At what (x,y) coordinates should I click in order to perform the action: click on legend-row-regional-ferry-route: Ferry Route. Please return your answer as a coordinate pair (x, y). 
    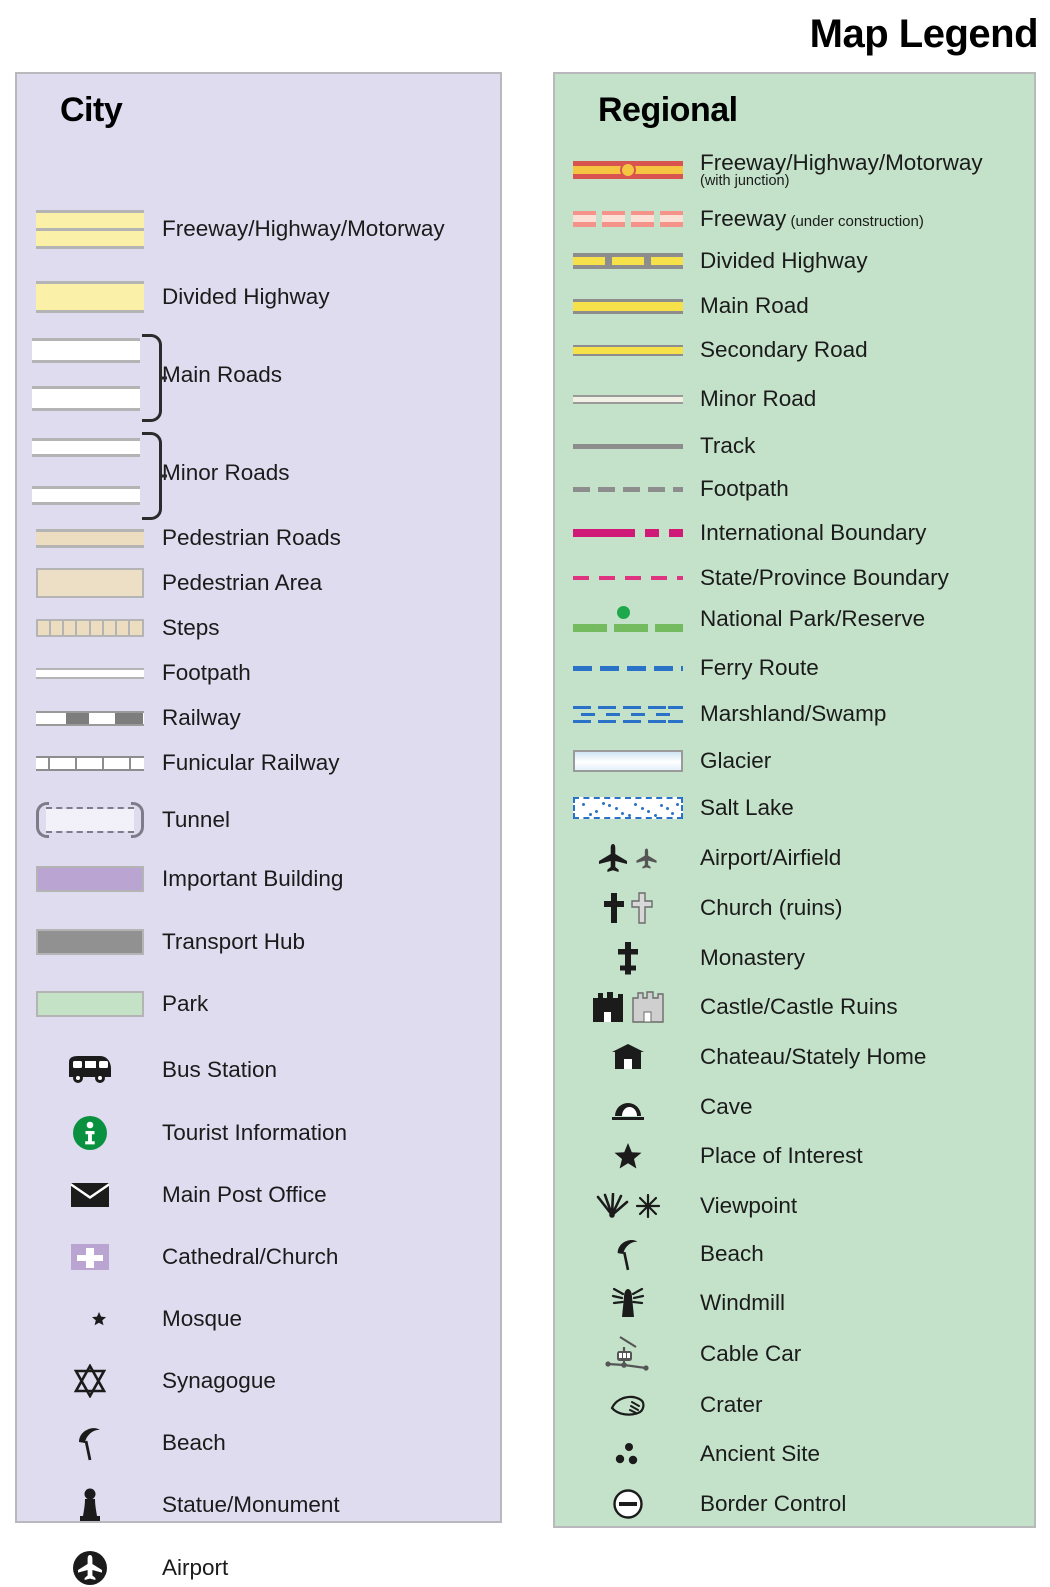
    Looking at the image, I should click on (794, 668).